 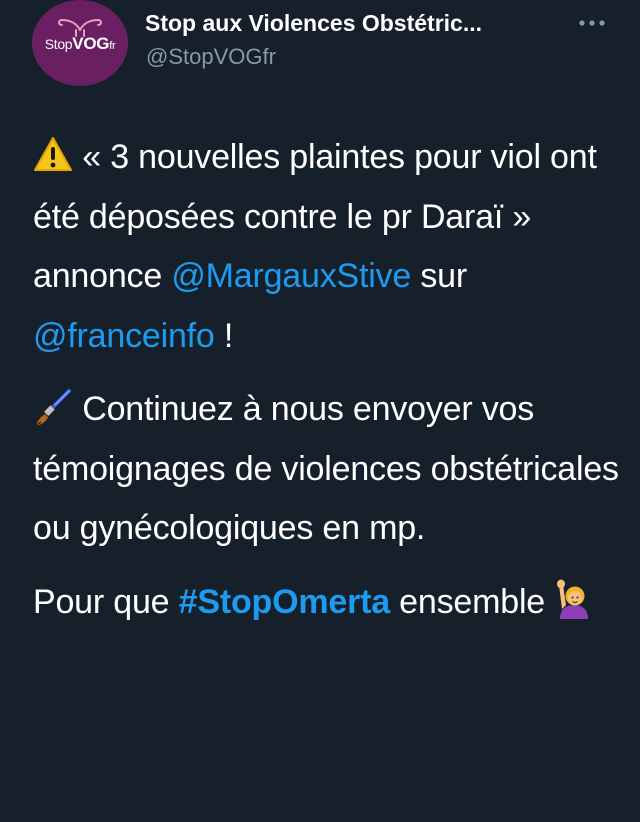 I want to click on more-horizontal-icon, so click(x=592, y=22).